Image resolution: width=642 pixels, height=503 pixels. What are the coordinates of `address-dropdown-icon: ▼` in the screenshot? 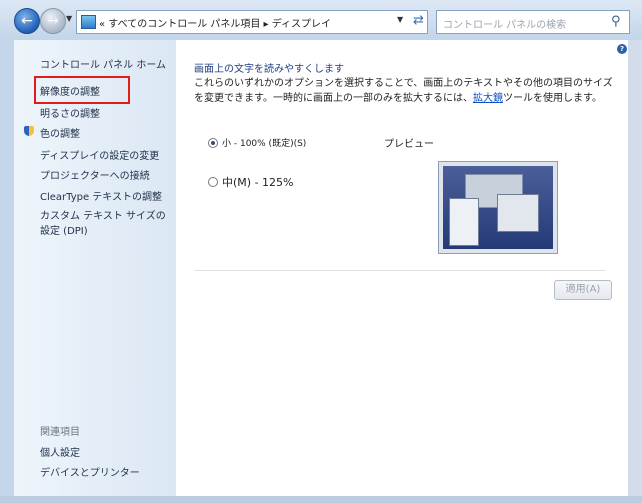 It's located at (400, 19).